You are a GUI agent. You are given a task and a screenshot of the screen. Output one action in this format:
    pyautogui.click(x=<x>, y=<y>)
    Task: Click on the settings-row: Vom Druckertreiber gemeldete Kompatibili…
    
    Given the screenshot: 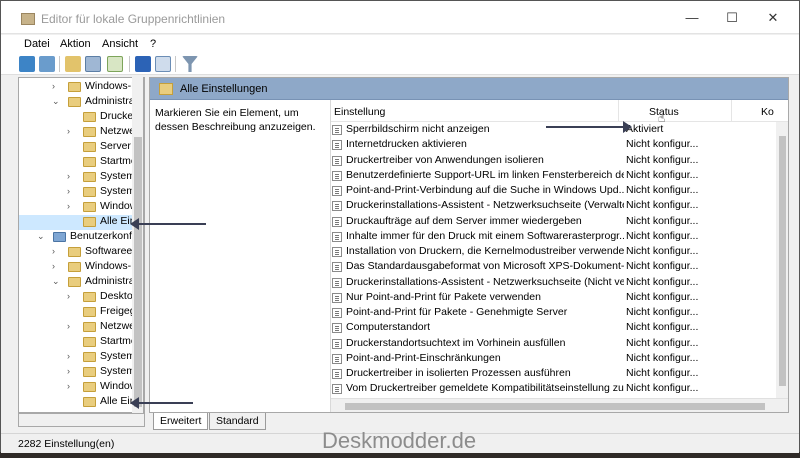 What is the action you would take?
    pyautogui.click(x=553, y=389)
    